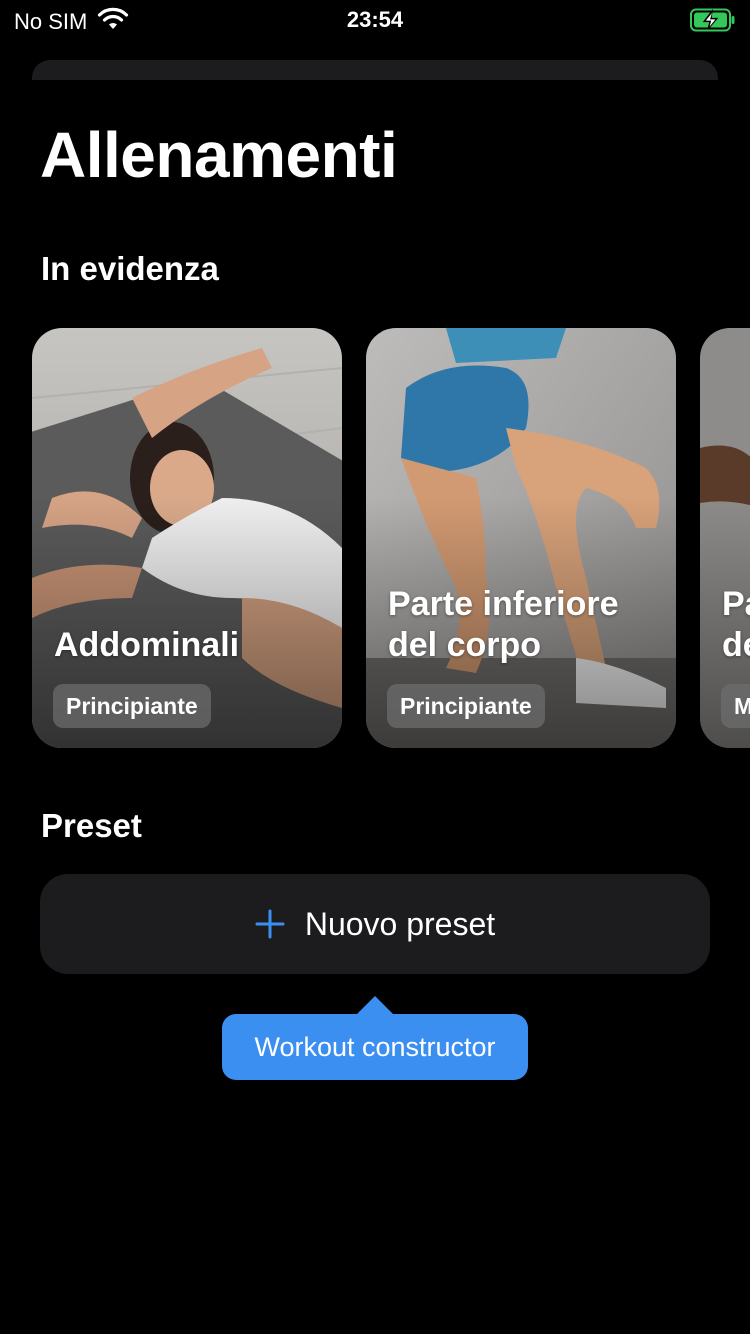 This screenshot has width=750, height=1334. I want to click on preset-section-title: Preset, so click(91, 825).